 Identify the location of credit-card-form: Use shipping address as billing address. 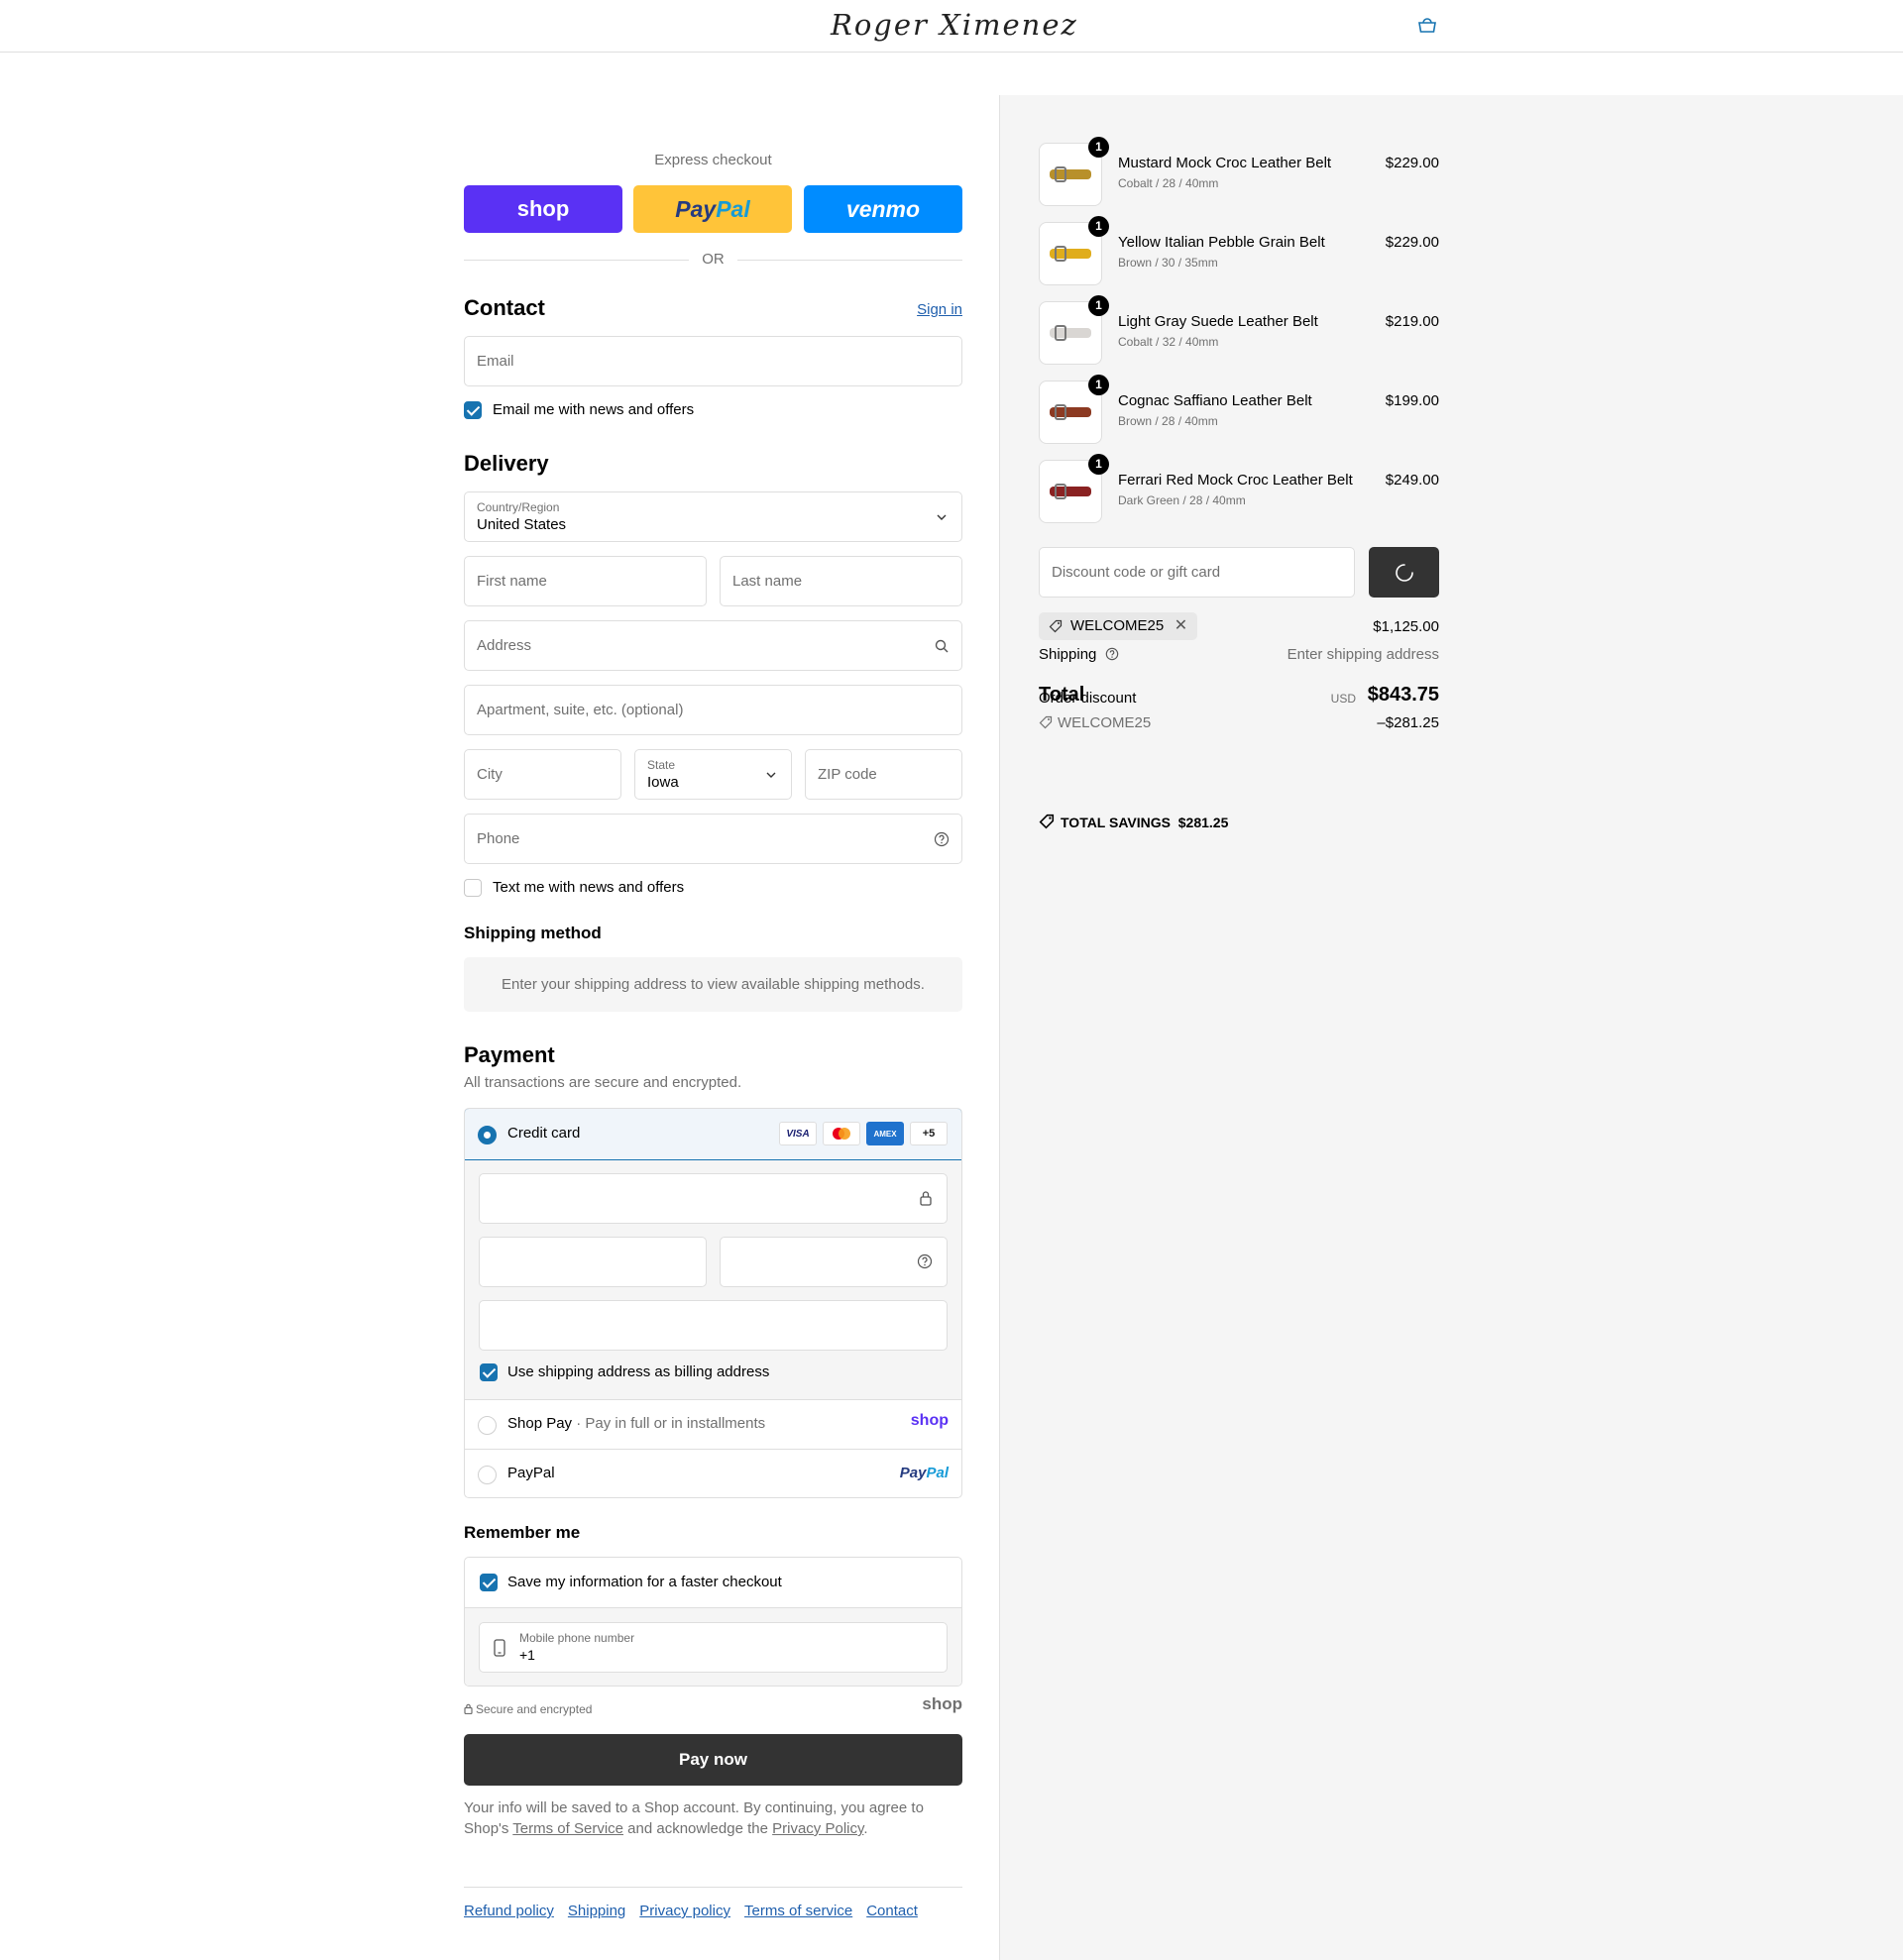
(713, 1280).